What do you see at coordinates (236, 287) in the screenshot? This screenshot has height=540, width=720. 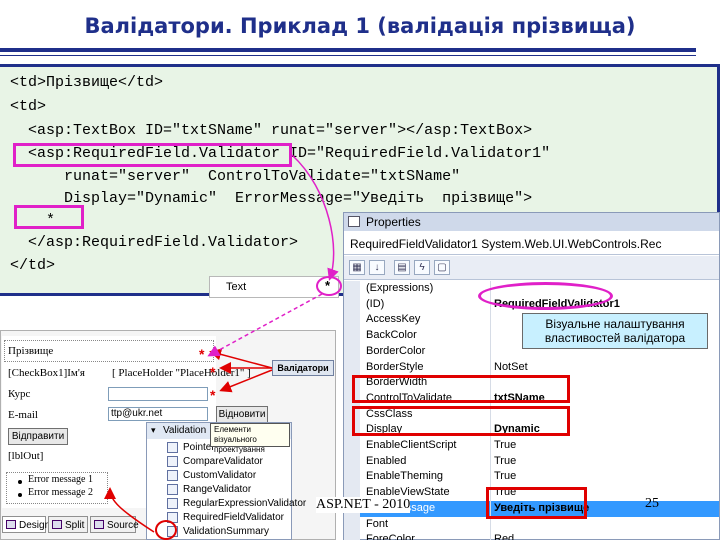 I see `textbox-text: Text` at bounding box center [236, 287].